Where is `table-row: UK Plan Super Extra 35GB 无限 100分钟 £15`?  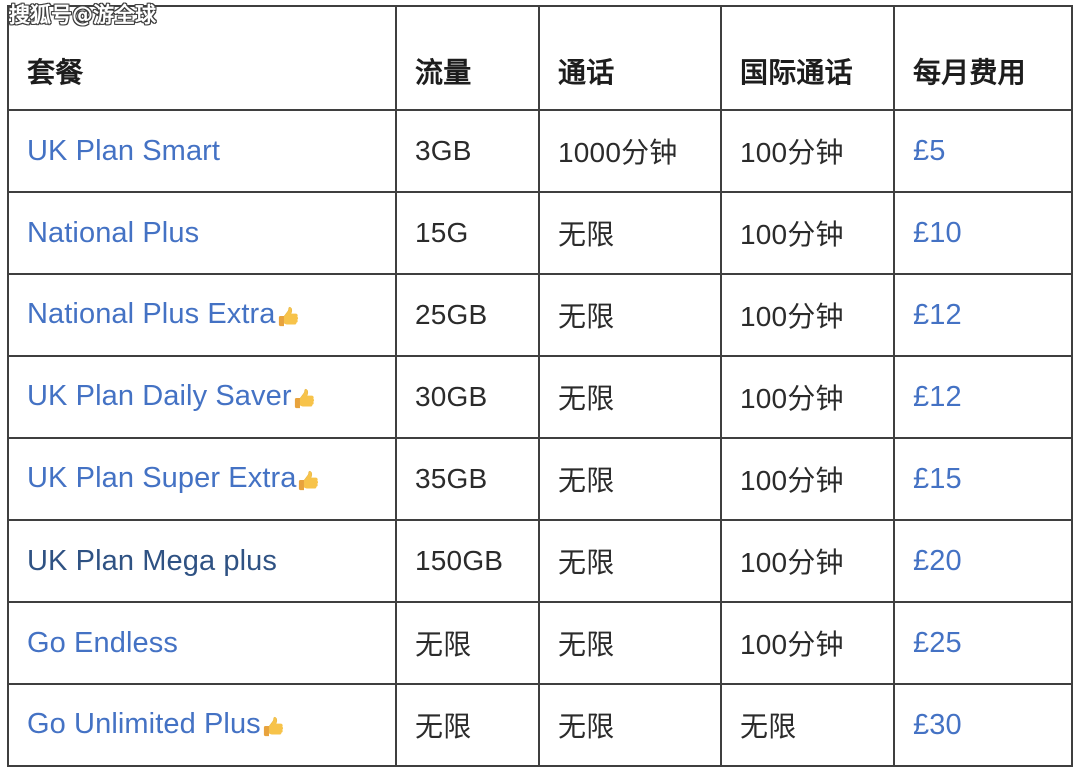 table-row: UK Plan Super Extra 35GB 无限 100分钟 £15 is located at coordinates (540, 479).